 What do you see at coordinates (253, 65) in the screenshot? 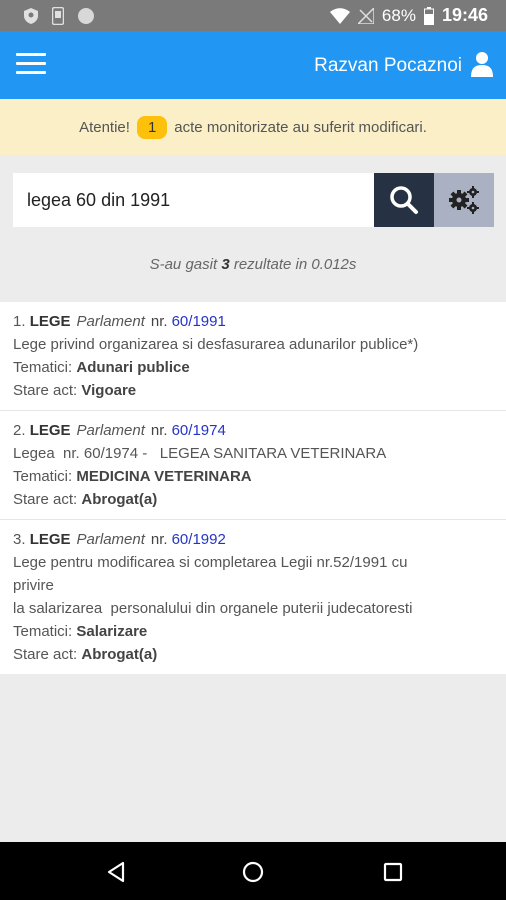
I see `app-bar: Razvan Pocaznoi` at bounding box center [253, 65].